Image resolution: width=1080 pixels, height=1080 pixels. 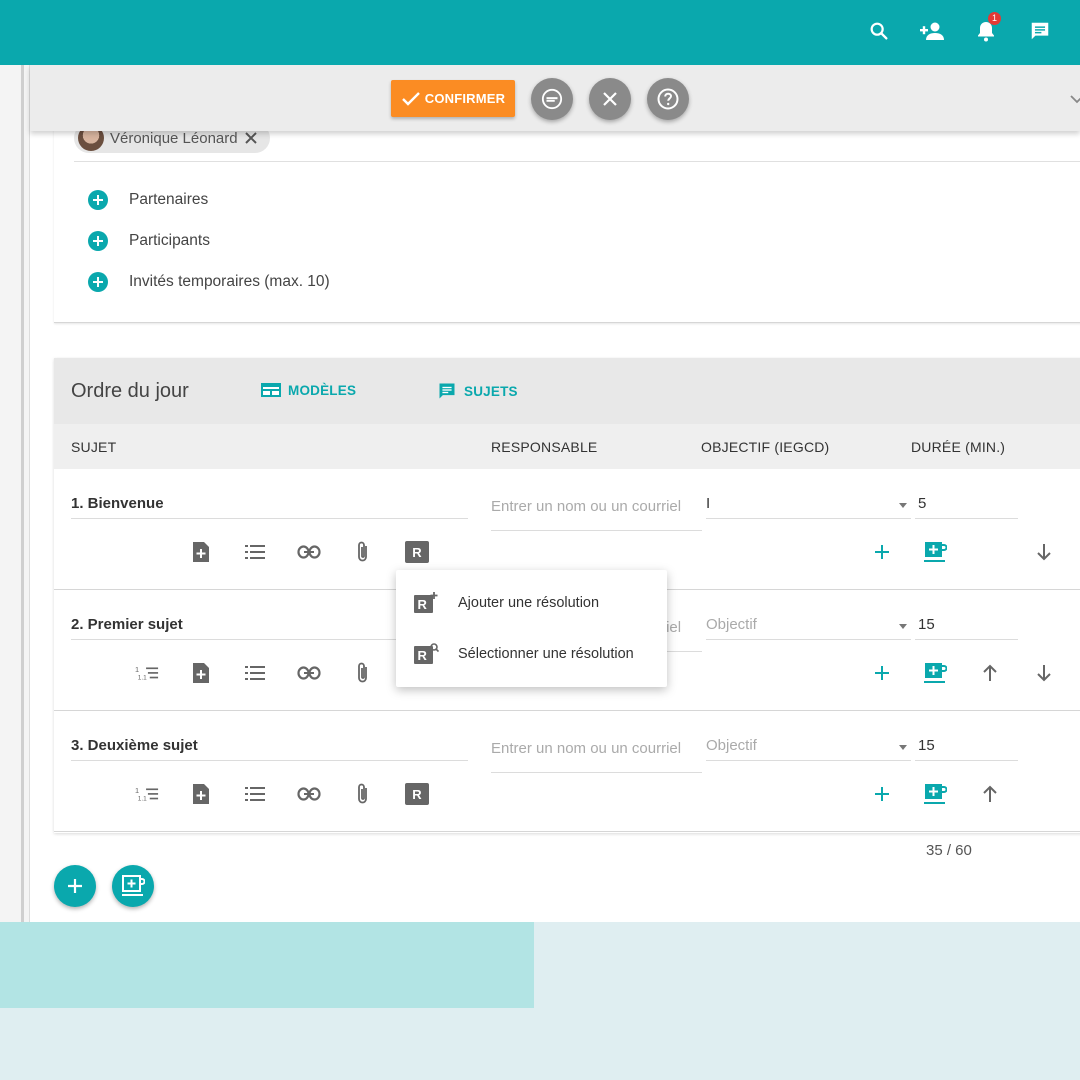 What do you see at coordinates (491, 391) in the screenshot?
I see `topics-label: SUJETS` at bounding box center [491, 391].